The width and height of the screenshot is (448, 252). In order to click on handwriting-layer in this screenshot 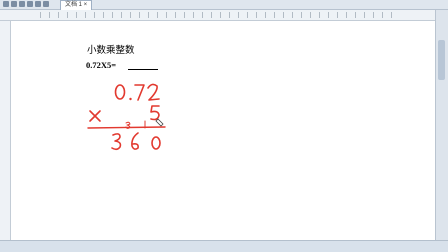, I will do `click(126, 117)`.